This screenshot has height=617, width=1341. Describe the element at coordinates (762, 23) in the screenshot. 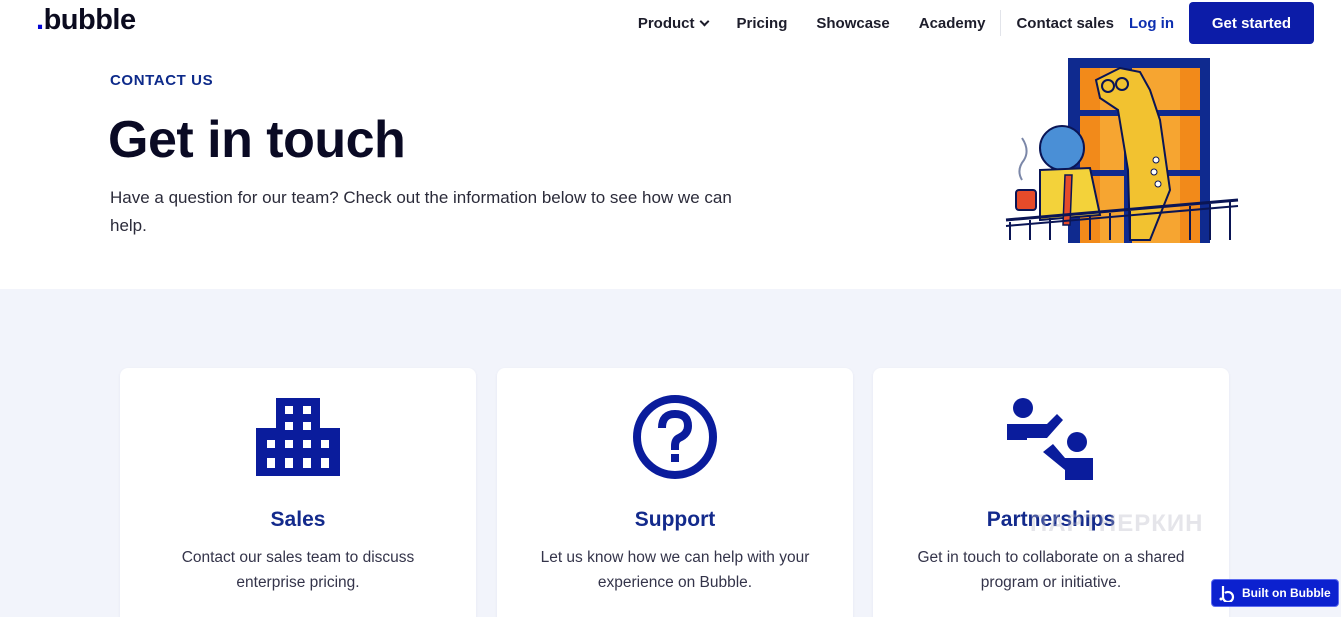

I see `nav-pricing: Pricing` at that location.